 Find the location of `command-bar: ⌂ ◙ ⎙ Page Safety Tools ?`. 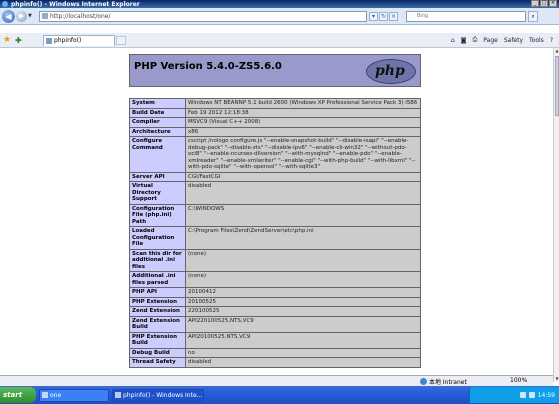

command-bar: ⌂ ◙ ⎙ Page Safety Tools ? is located at coordinates (502, 40).